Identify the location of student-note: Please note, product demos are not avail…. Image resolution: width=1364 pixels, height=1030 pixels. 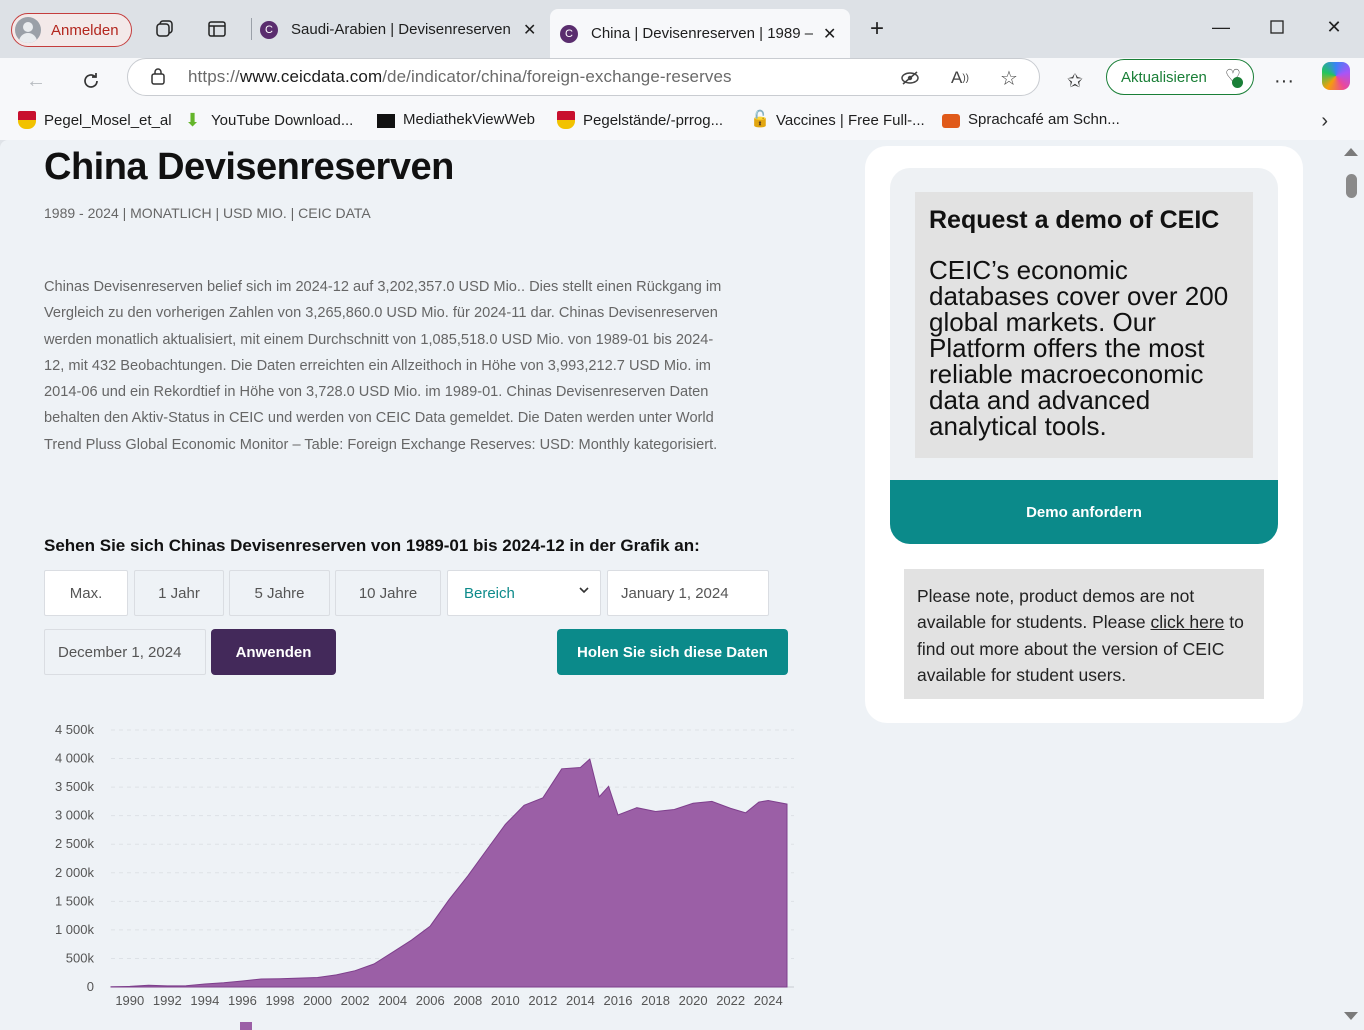
(1084, 634).